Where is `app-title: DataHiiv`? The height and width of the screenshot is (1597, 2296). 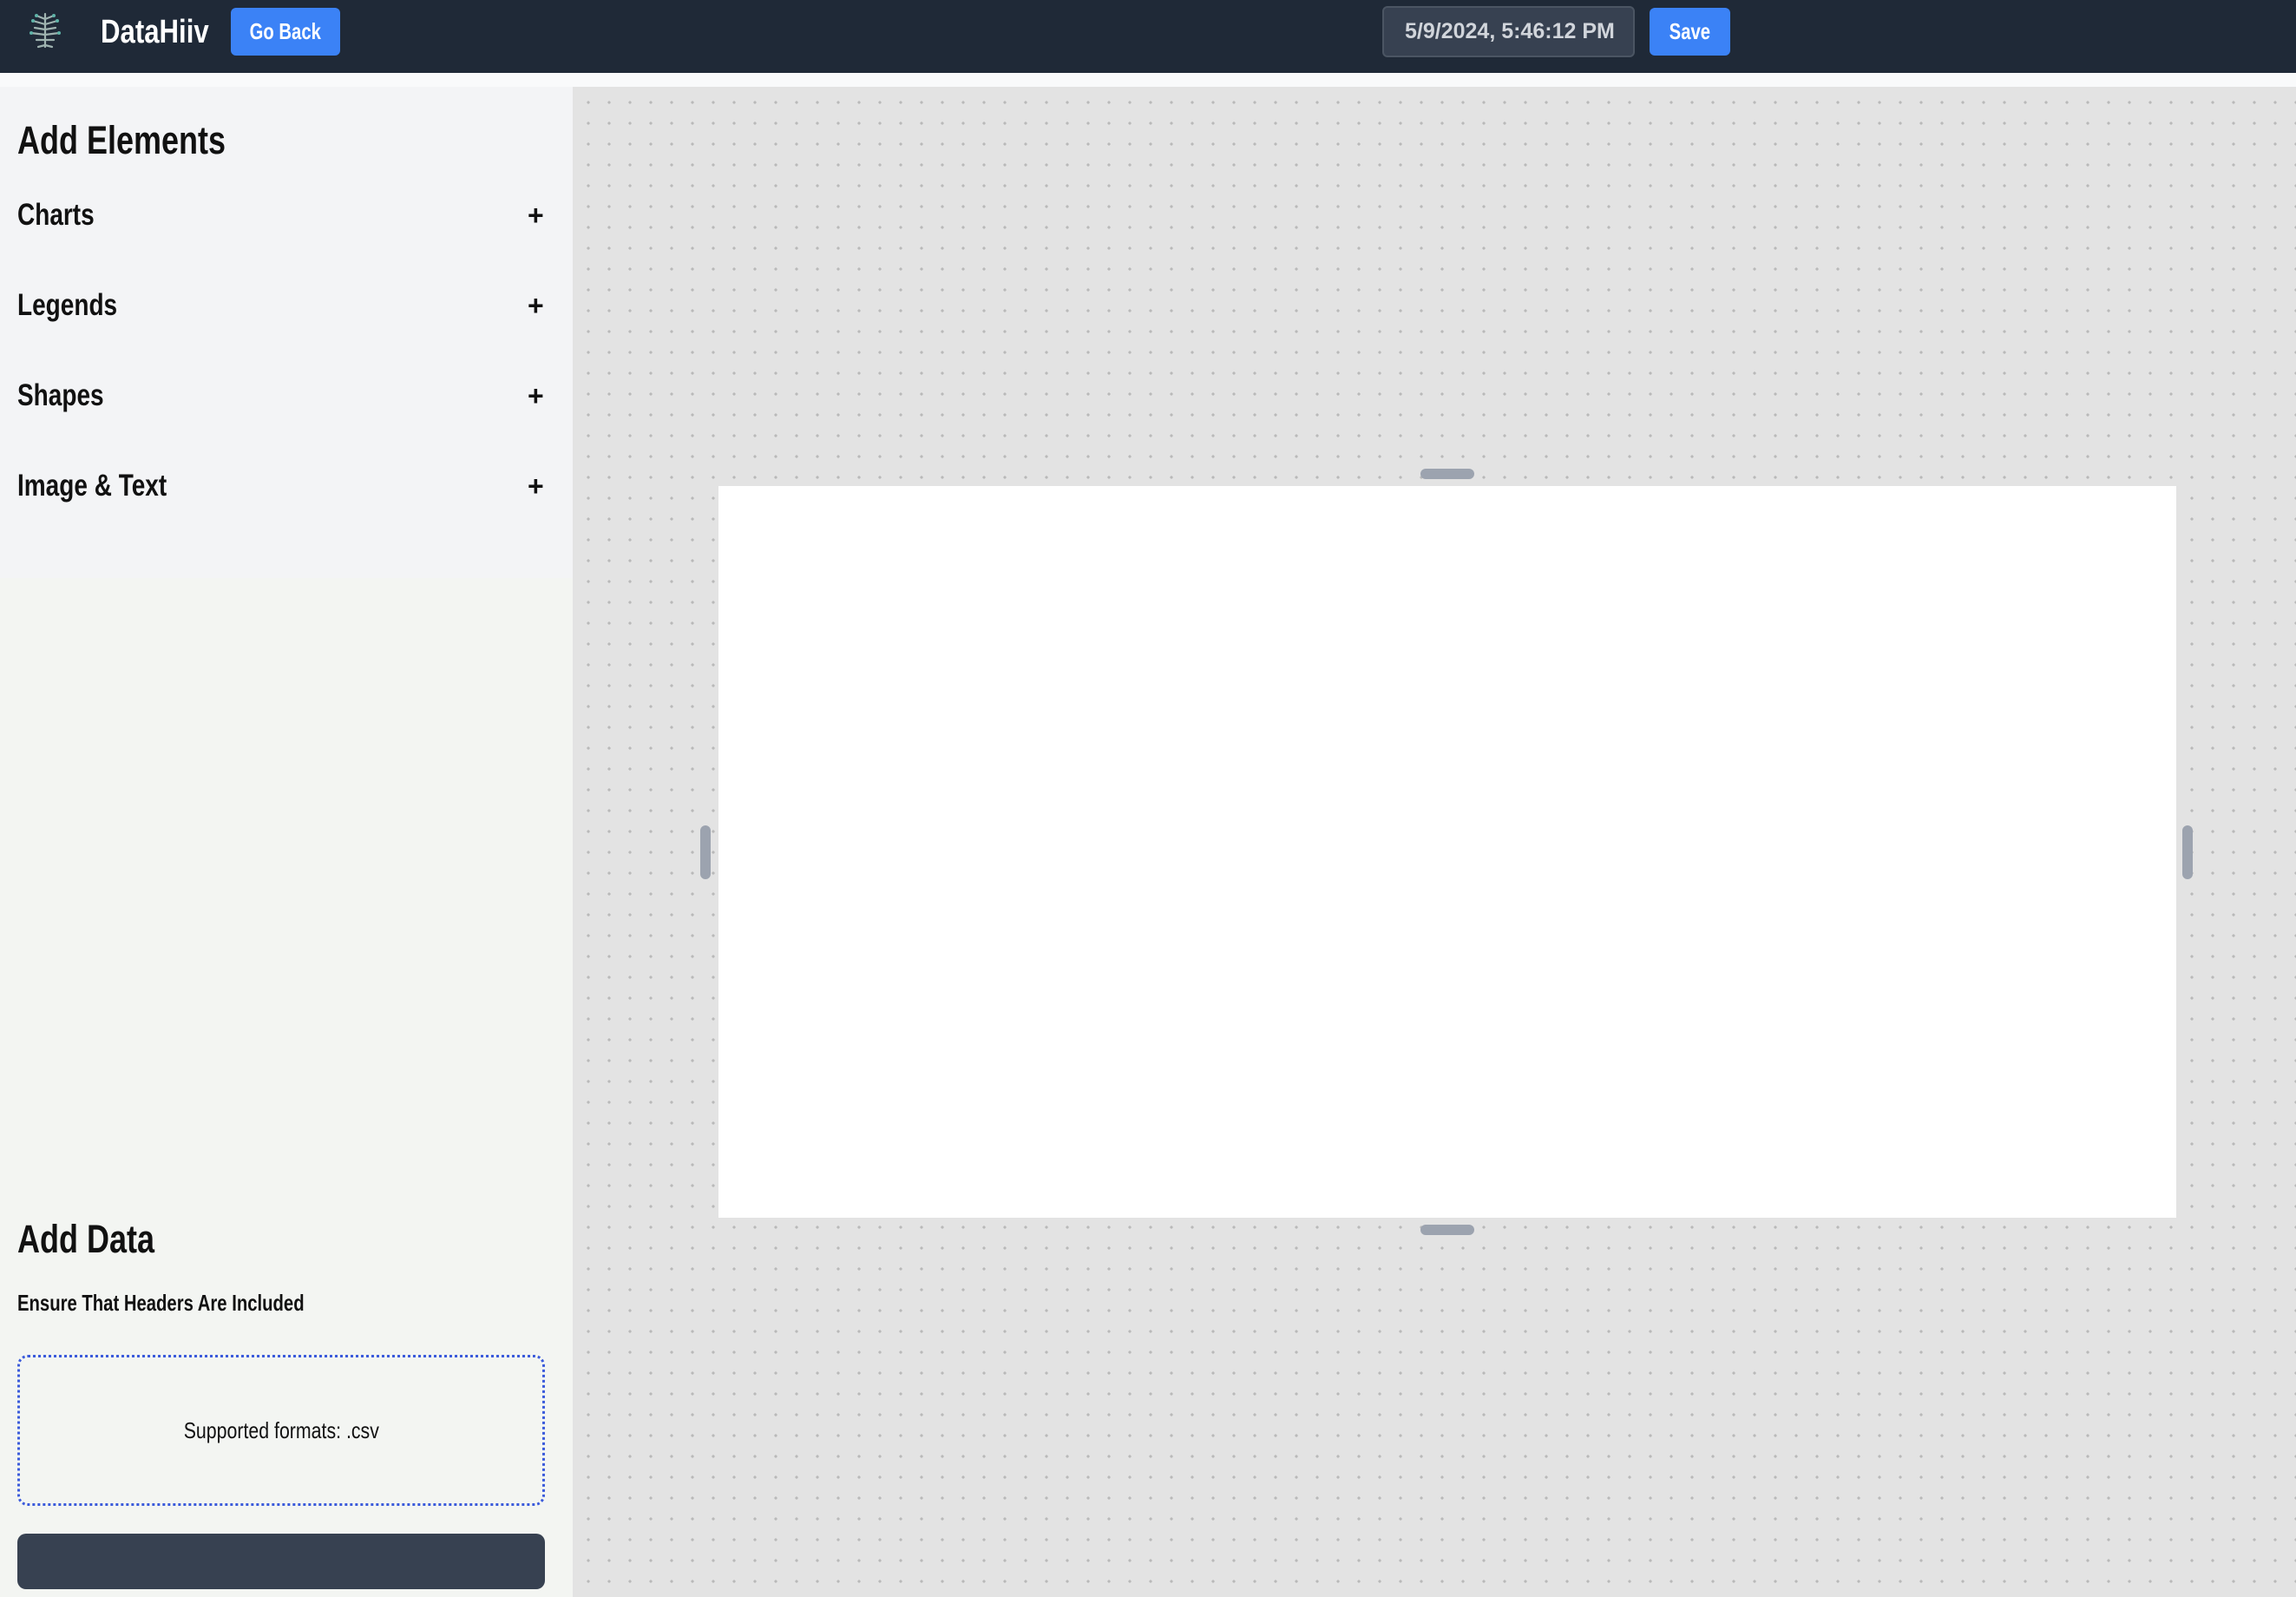 app-title: DataHiiv is located at coordinates (155, 32).